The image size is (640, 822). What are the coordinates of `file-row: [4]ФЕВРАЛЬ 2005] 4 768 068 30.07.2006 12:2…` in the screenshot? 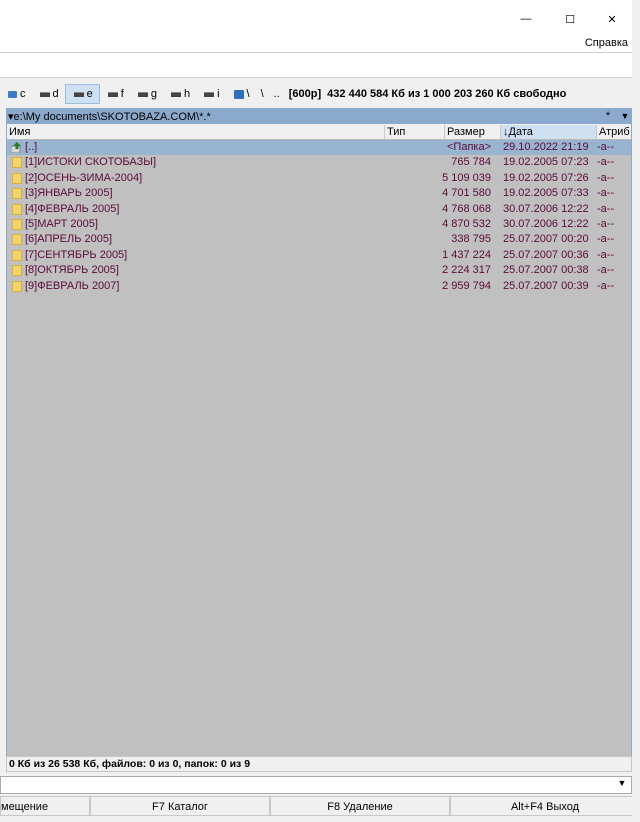 It's located at (319, 209).